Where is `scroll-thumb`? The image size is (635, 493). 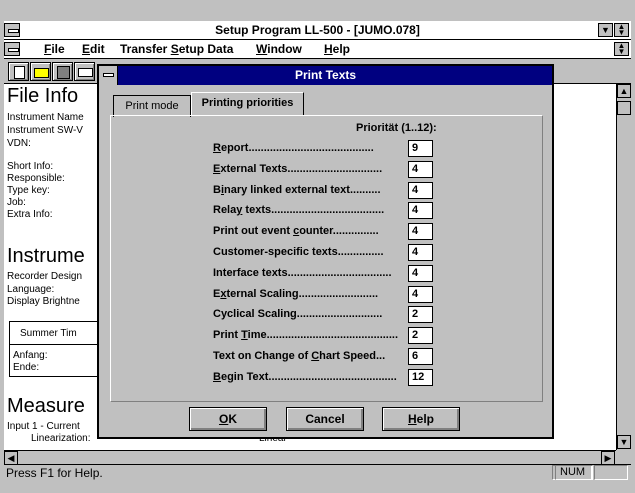 scroll-thumb is located at coordinates (624, 108).